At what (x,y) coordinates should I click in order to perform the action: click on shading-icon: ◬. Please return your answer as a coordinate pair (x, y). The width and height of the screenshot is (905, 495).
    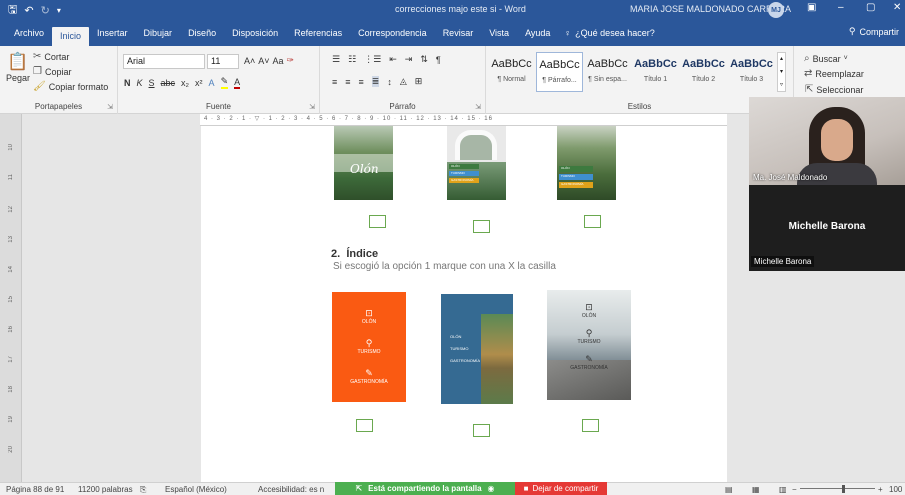
    Looking at the image, I should click on (403, 81).